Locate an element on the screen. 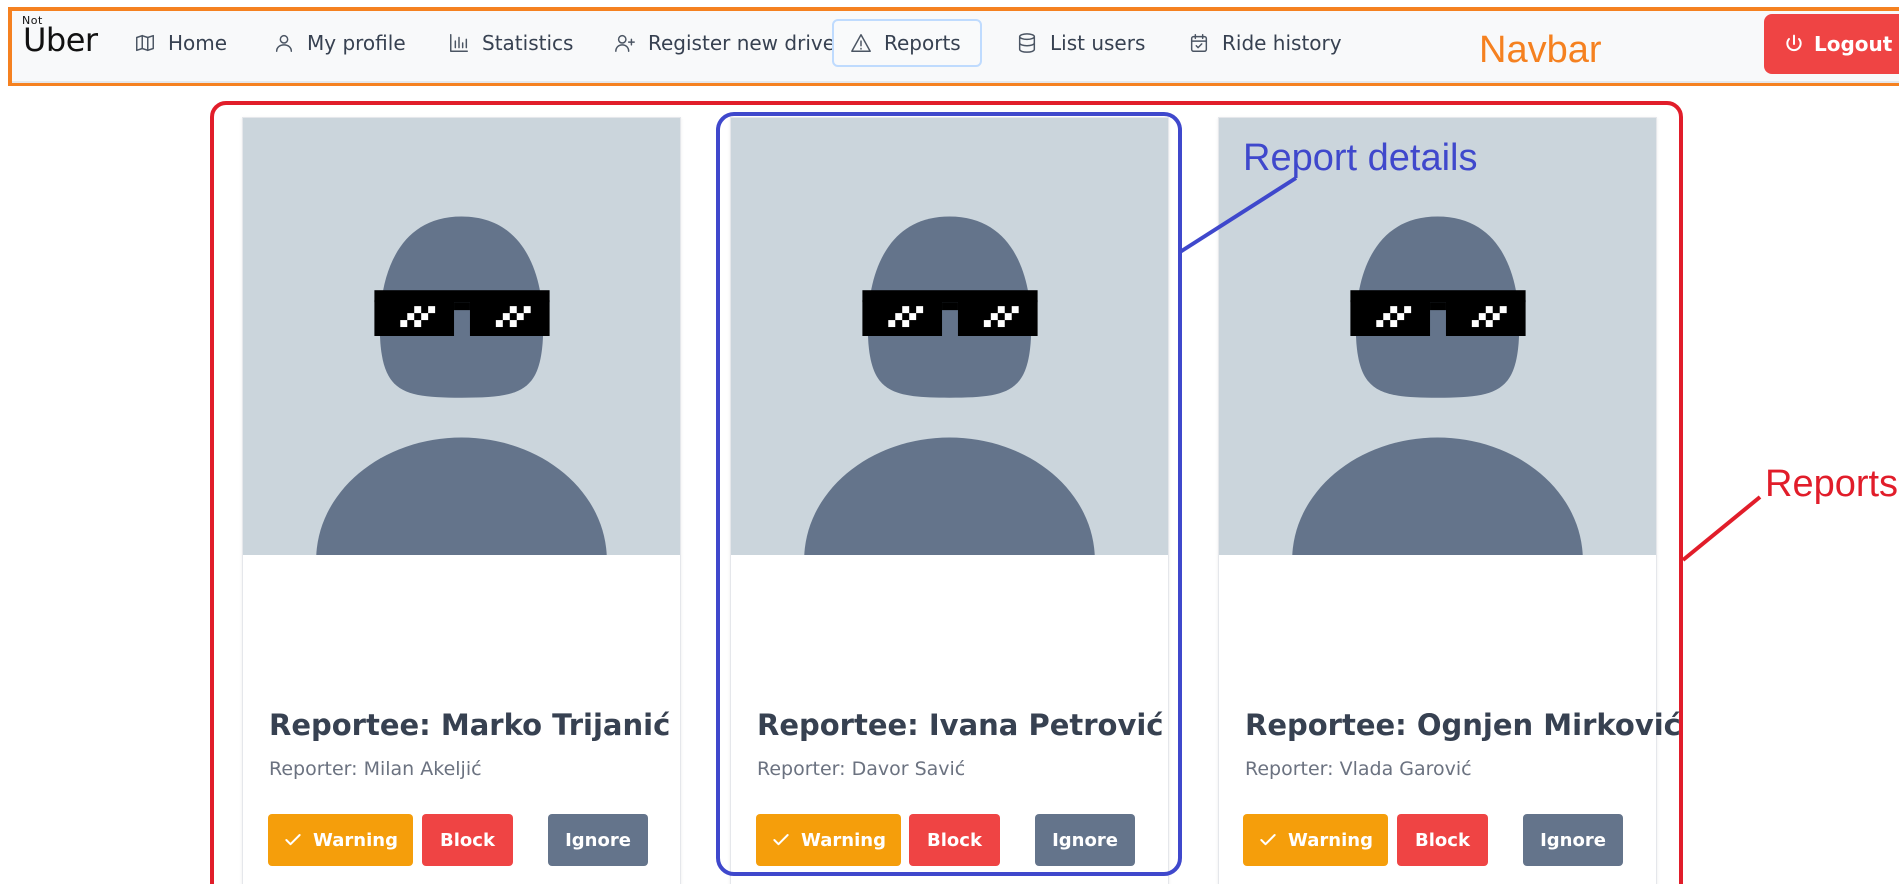  reports-connector is located at coordinates (1721, 528).